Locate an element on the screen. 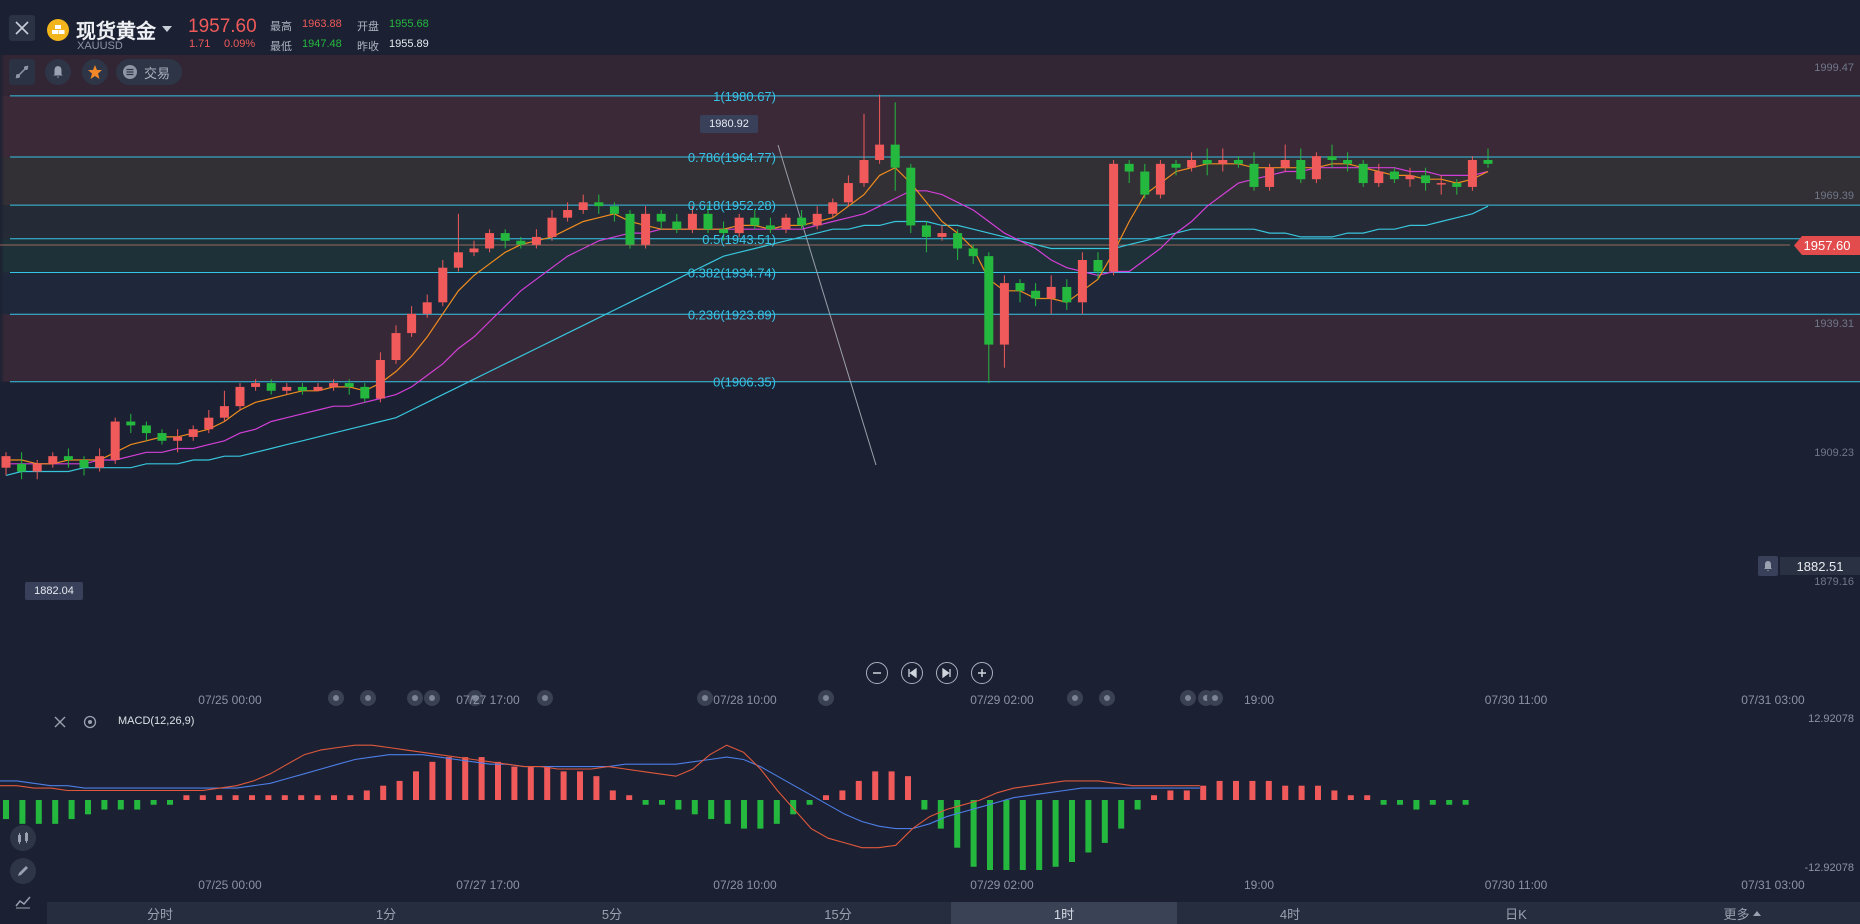  tab-more: 更多 is located at coordinates (1742, 913).